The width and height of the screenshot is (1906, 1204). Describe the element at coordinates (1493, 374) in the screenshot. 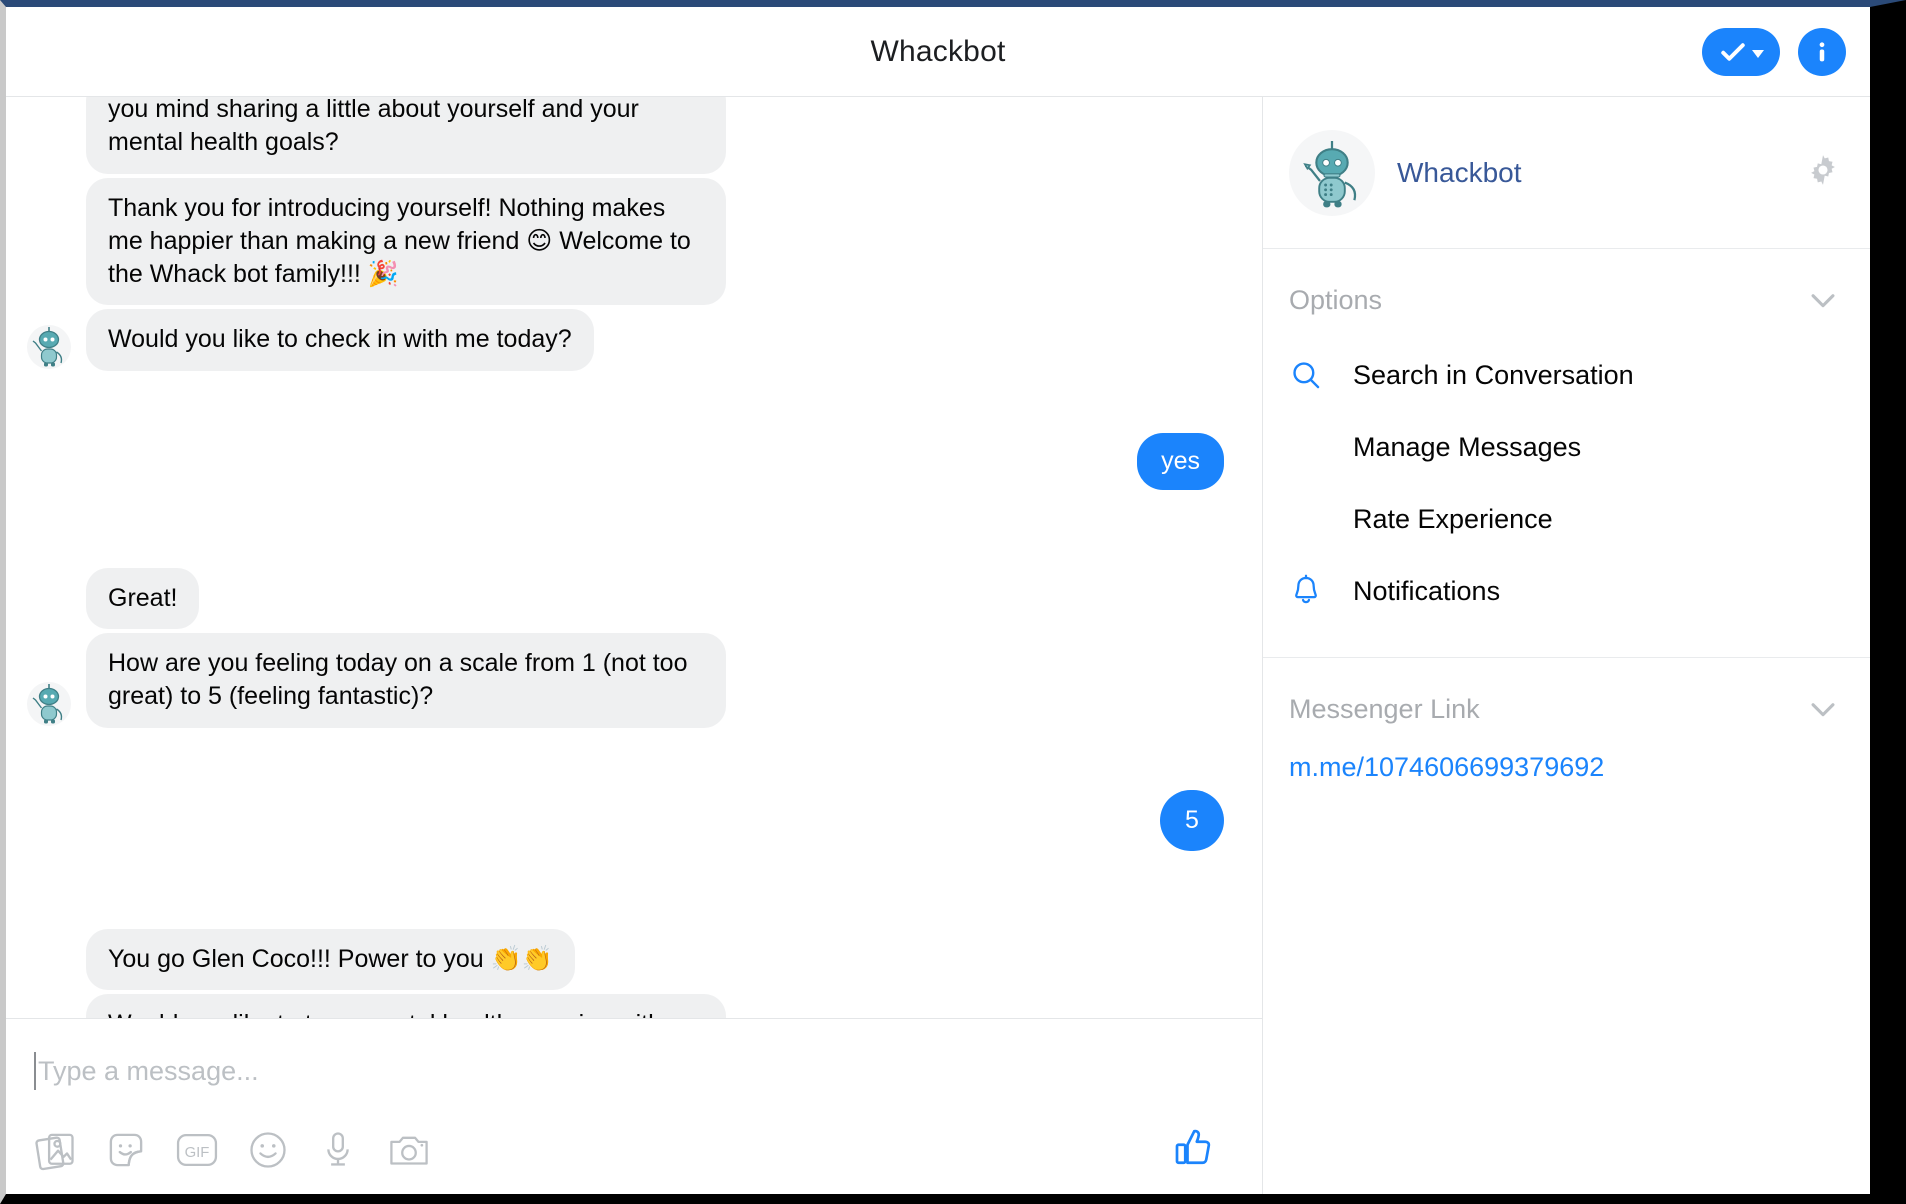

I see `sidebar-item-label: Search in Conversation` at that location.